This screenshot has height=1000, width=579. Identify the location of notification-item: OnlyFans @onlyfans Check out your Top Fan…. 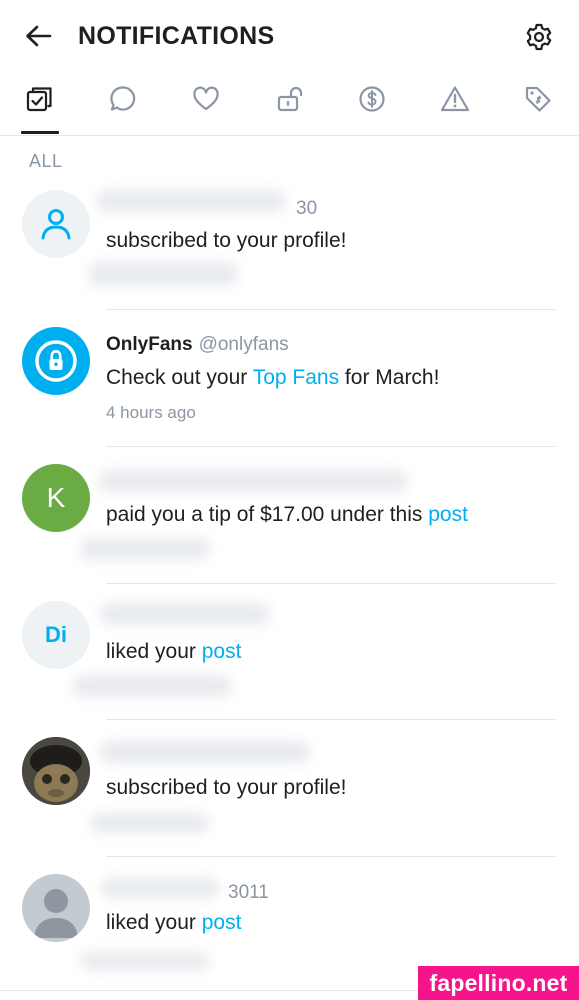
(289, 377).